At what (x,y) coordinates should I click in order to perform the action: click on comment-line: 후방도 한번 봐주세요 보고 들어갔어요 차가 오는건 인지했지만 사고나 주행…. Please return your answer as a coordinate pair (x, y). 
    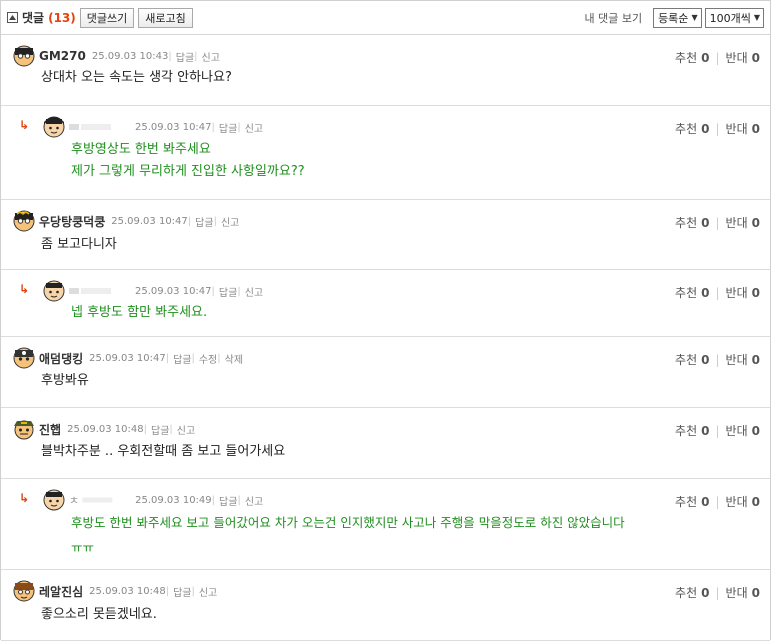
    Looking at the image, I should click on (348, 522).